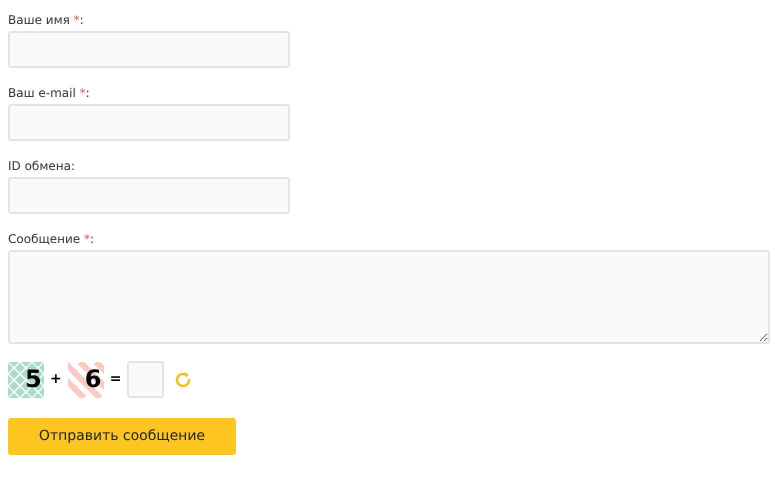 The width and height of the screenshot is (775, 481). Describe the element at coordinates (33, 379) in the screenshot. I see `captcha-digit: 5` at that location.